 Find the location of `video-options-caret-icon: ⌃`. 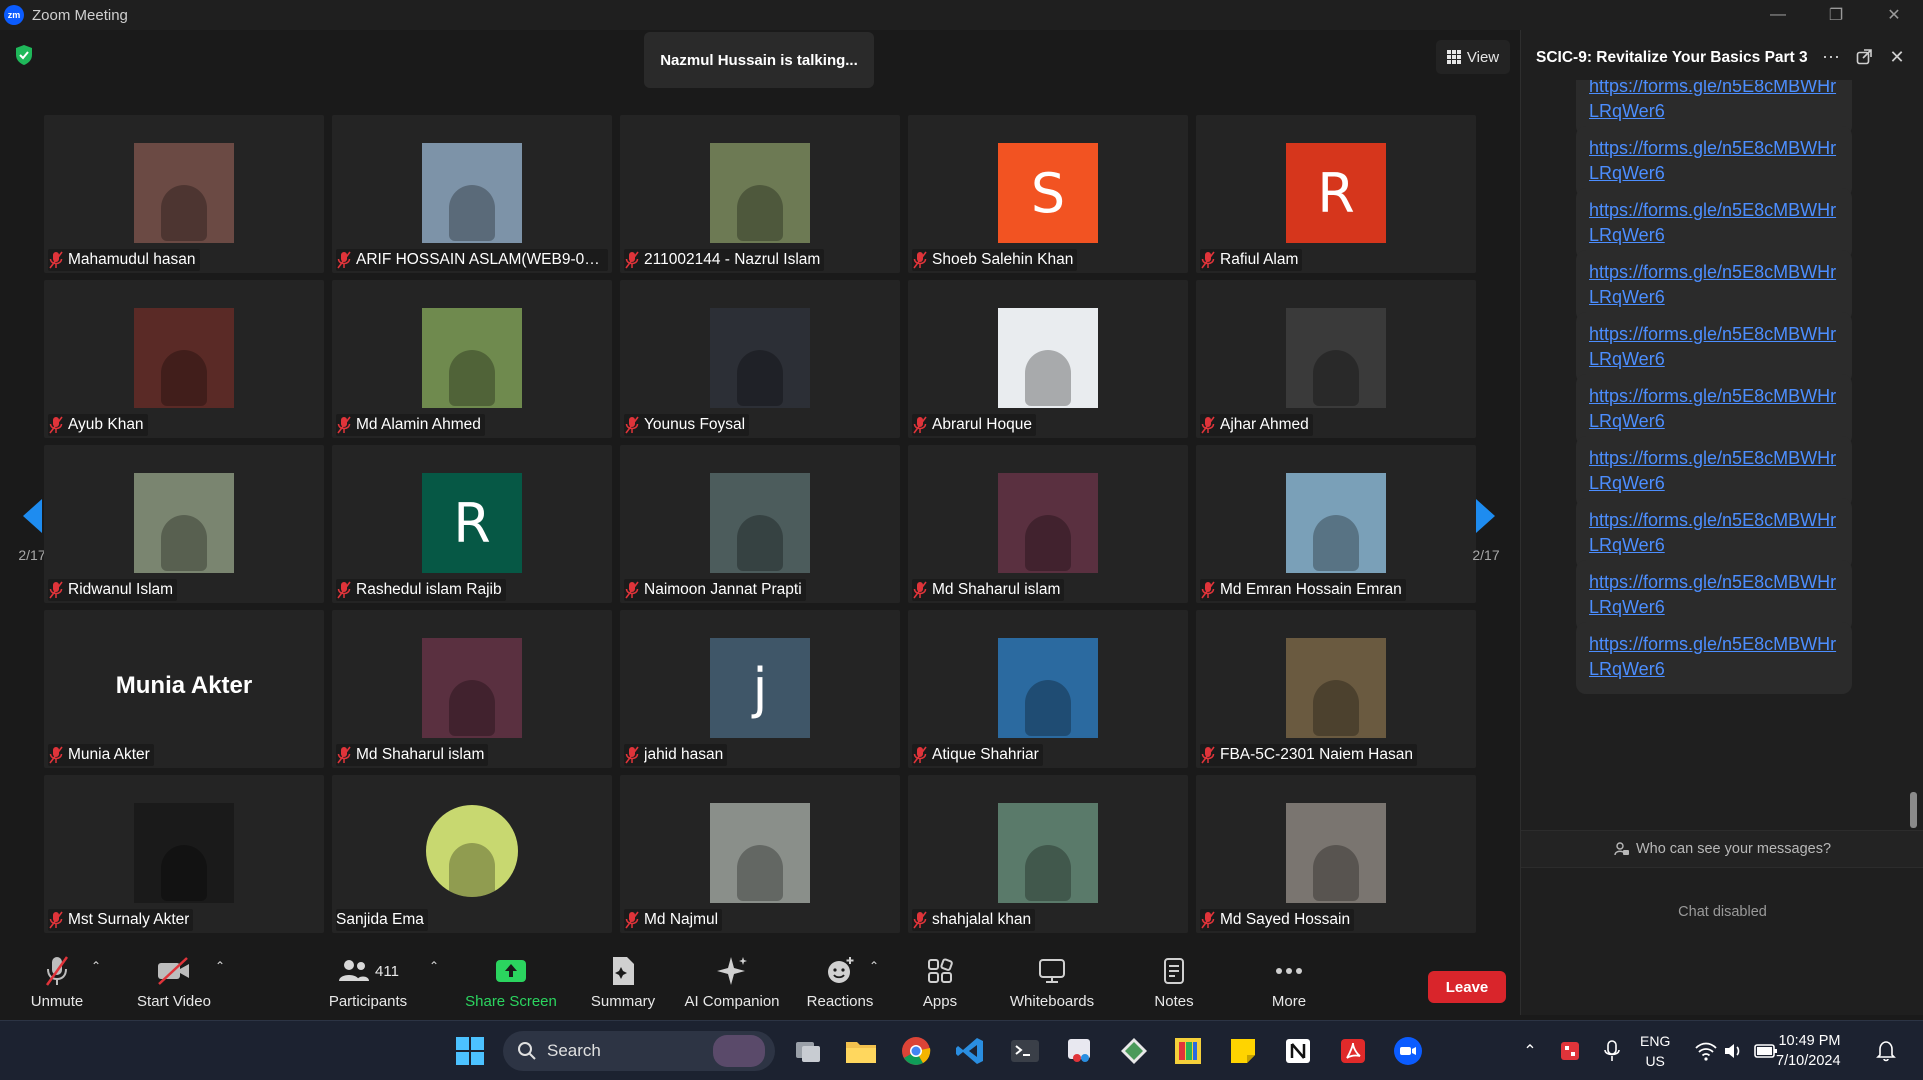

video-options-caret-icon: ⌃ is located at coordinates (220, 966).